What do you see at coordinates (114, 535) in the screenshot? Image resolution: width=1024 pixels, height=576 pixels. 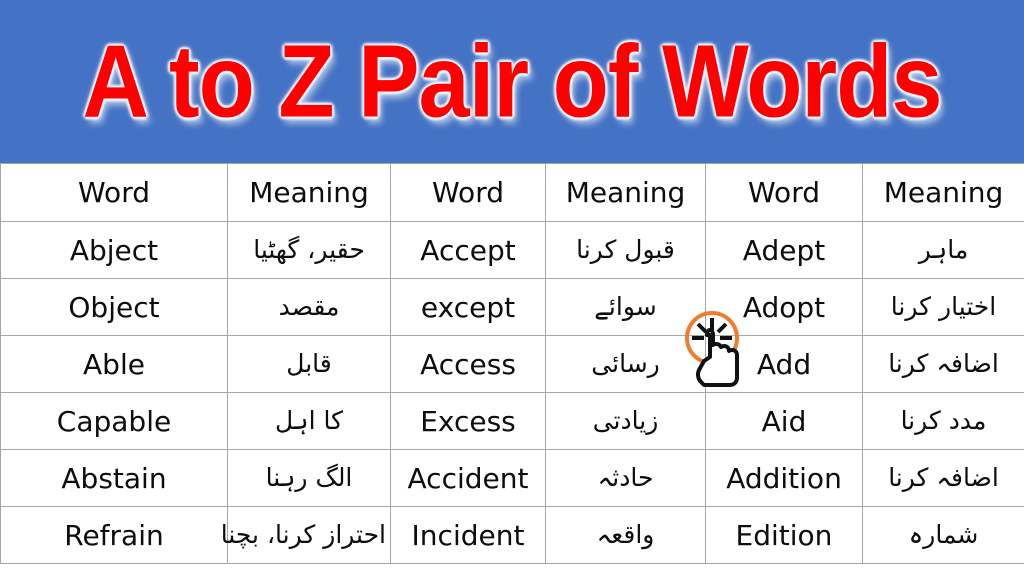 I see `word-cell: Refrain` at bounding box center [114, 535].